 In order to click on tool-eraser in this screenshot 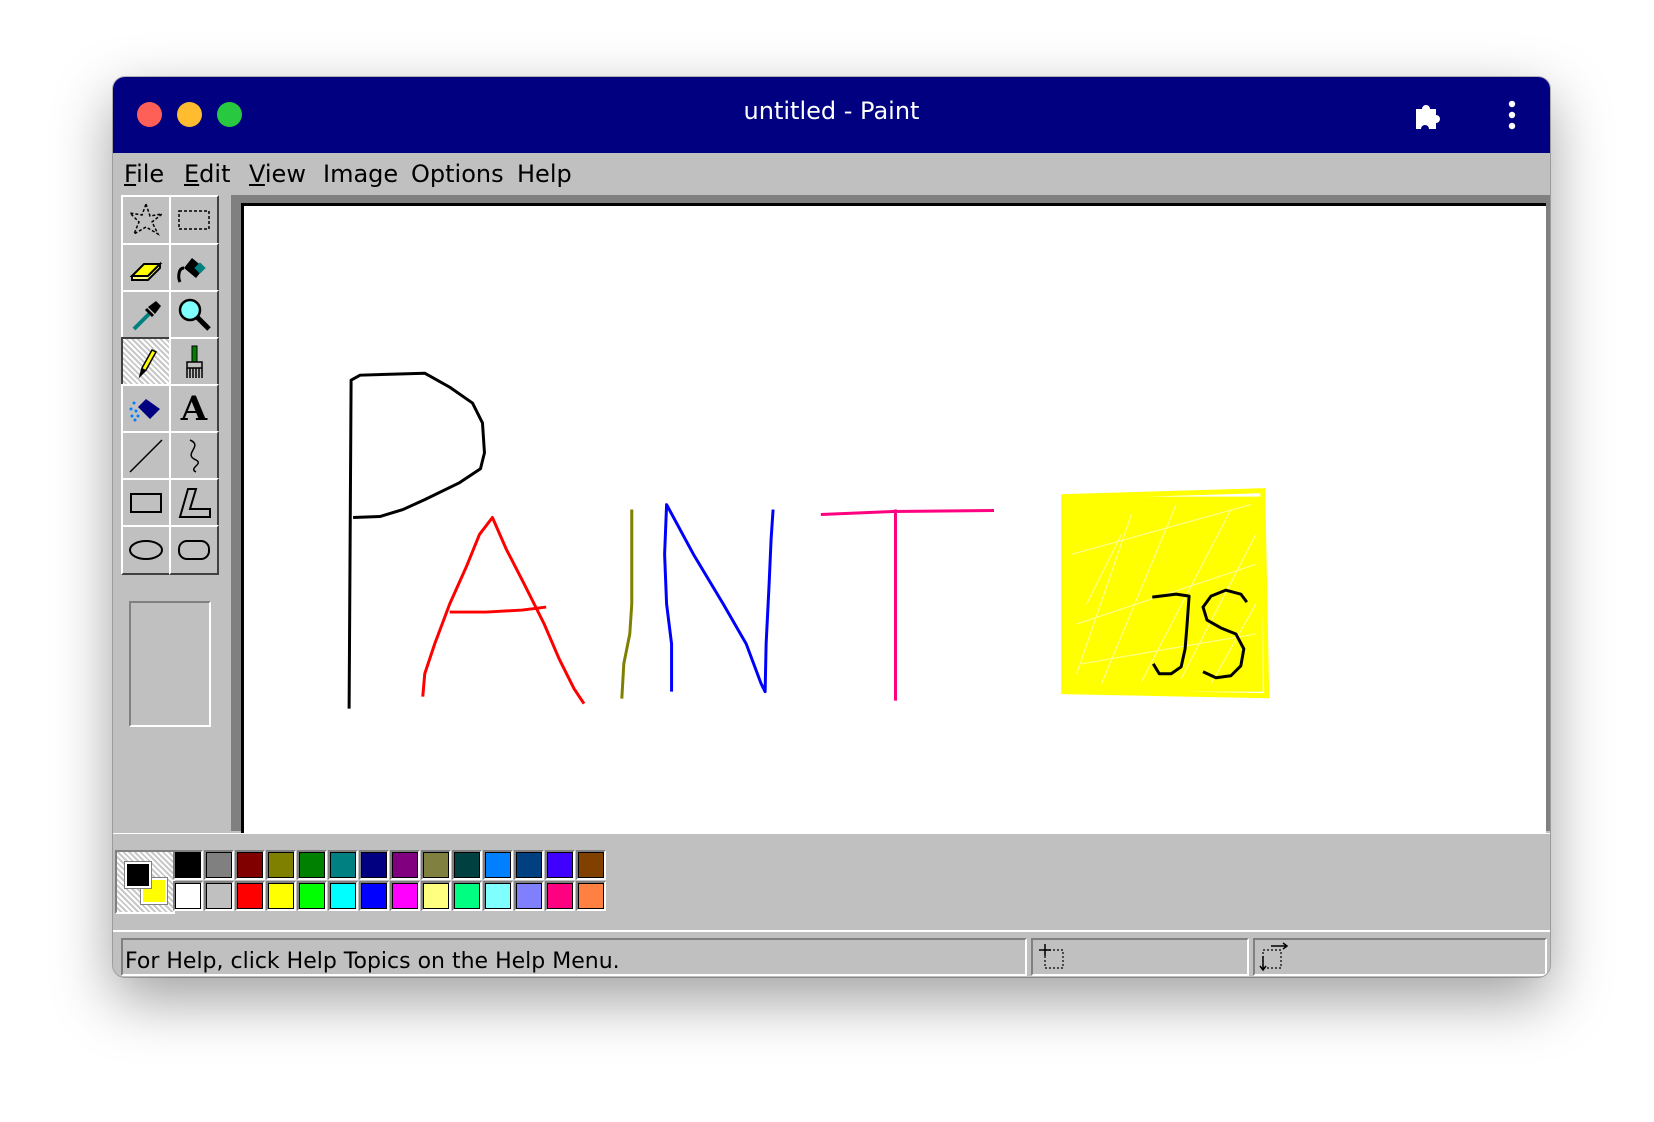, I will do `click(146, 268)`.